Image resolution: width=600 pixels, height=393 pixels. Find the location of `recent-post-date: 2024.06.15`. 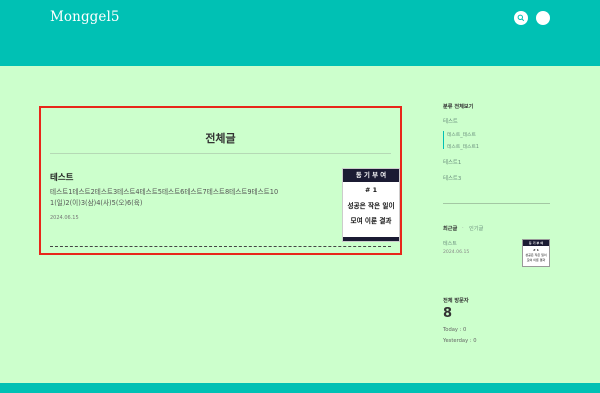

recent-post-date: 2024.06.15 is located at coordinates (456, 252).